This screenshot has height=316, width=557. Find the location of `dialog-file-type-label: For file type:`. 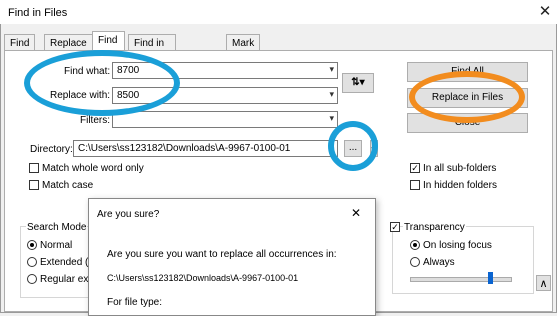

dialog-file-type-label: For file type: is located at coordinates (135, 302).